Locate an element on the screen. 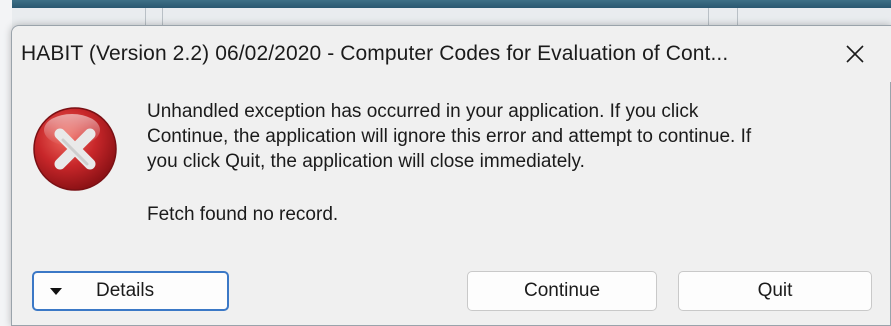 The width and height of the screenshot is (891, 326). quit-button: Quit is located at coordinates (775, 291).